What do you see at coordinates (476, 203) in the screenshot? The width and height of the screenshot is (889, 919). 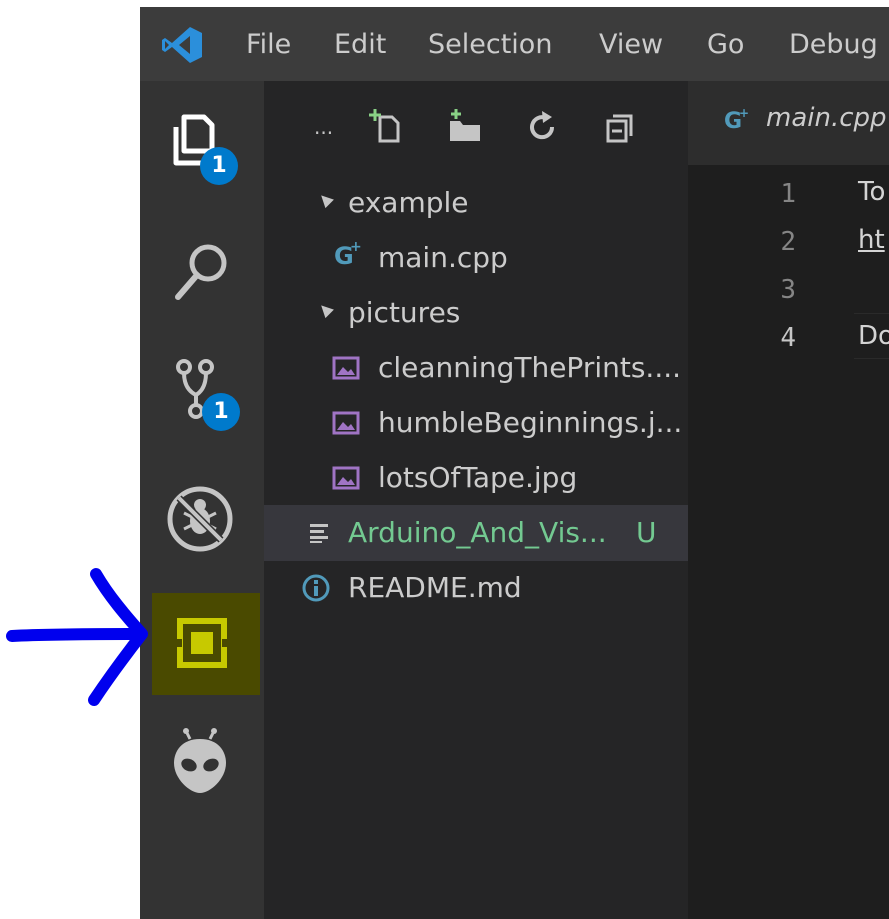 I see `tree-folder-example: example` at bounding box center [476, 203].